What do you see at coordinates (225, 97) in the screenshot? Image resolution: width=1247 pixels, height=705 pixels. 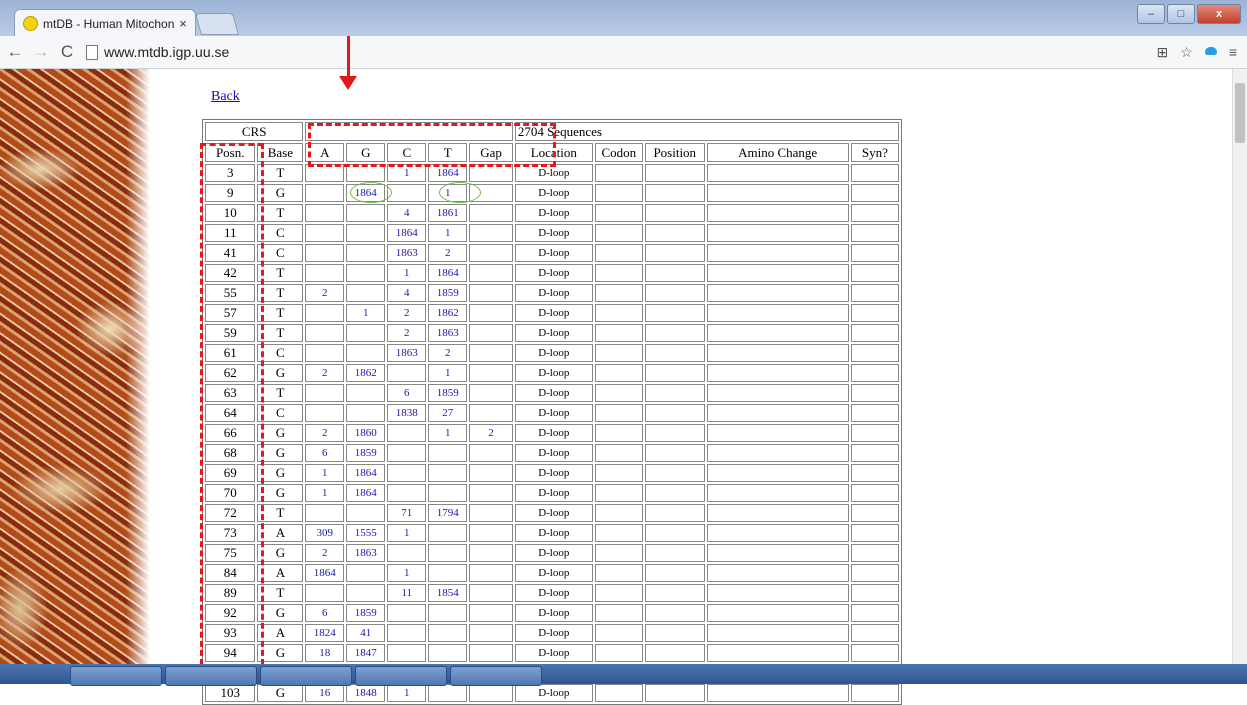 I see `back-link: Back` at bounding box center [225, 97].